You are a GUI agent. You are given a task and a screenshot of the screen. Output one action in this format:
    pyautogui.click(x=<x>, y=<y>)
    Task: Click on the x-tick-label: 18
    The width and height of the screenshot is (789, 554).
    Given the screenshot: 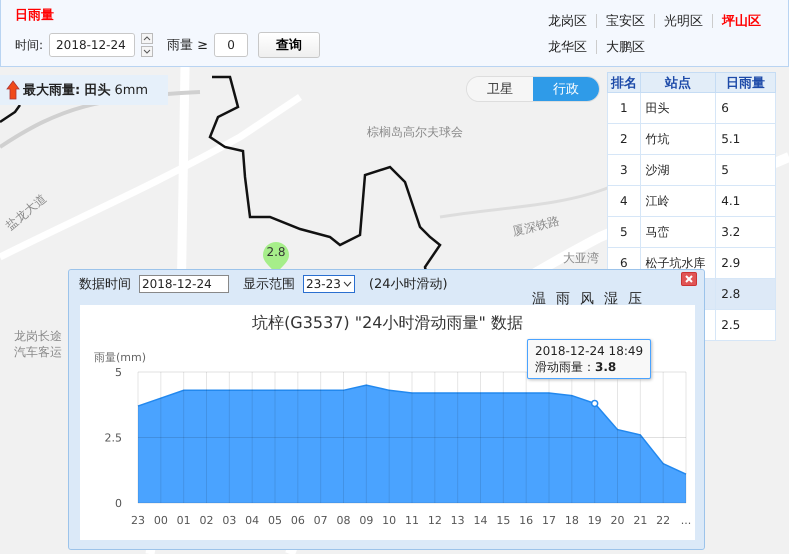 What is the action you would take?
    pyautogui.click(x=571, y=520)
    